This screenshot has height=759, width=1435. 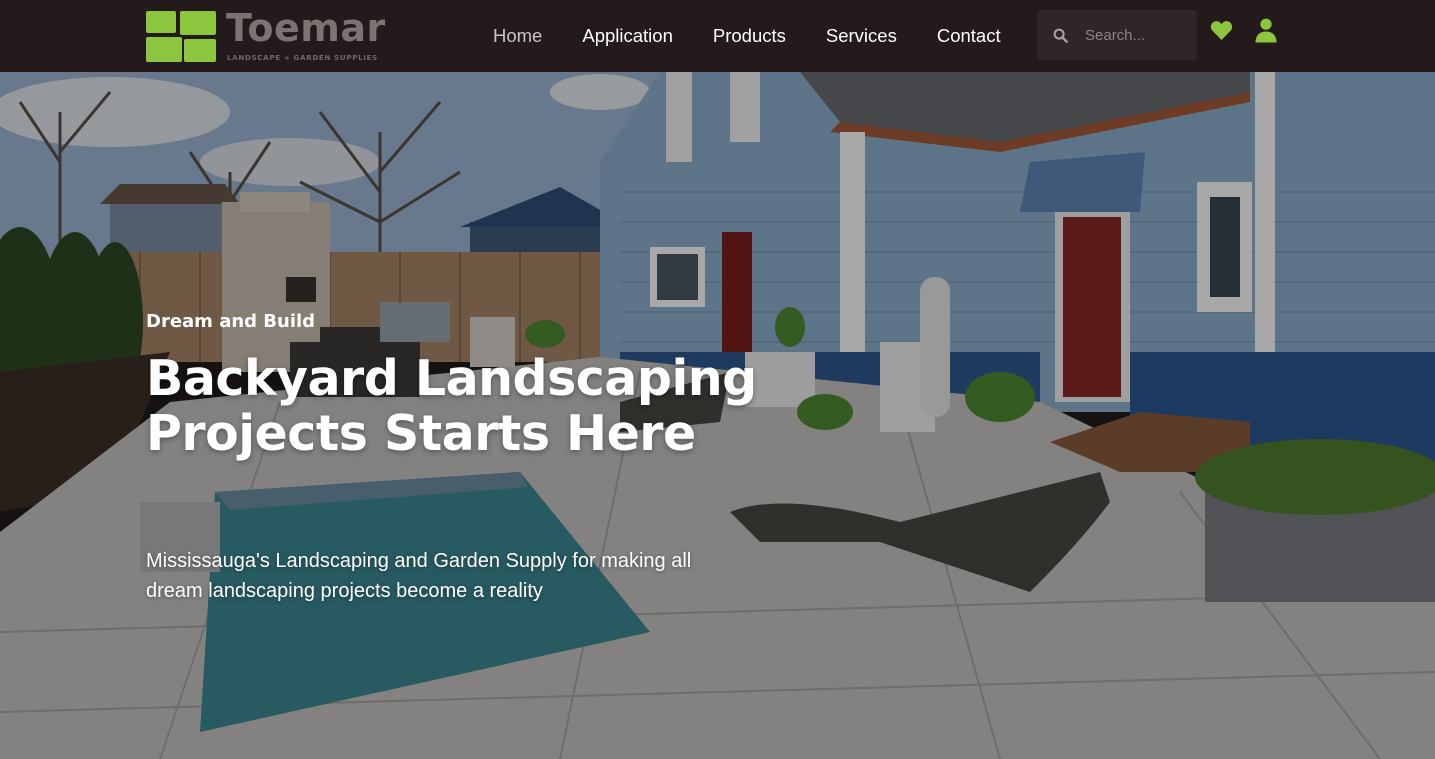 I want to click on nav-application: Application, so click(x=627, y=36).